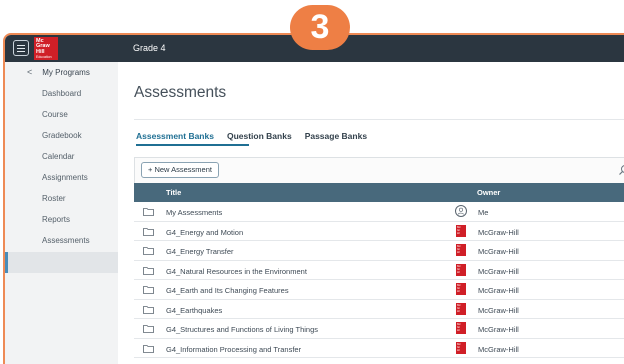 This screenshot has width=624, height=364. What do you see at coordinates (488, 192) in the screenshot?
I see `column-header-owner: Owner` at bounding box center [488, 192].